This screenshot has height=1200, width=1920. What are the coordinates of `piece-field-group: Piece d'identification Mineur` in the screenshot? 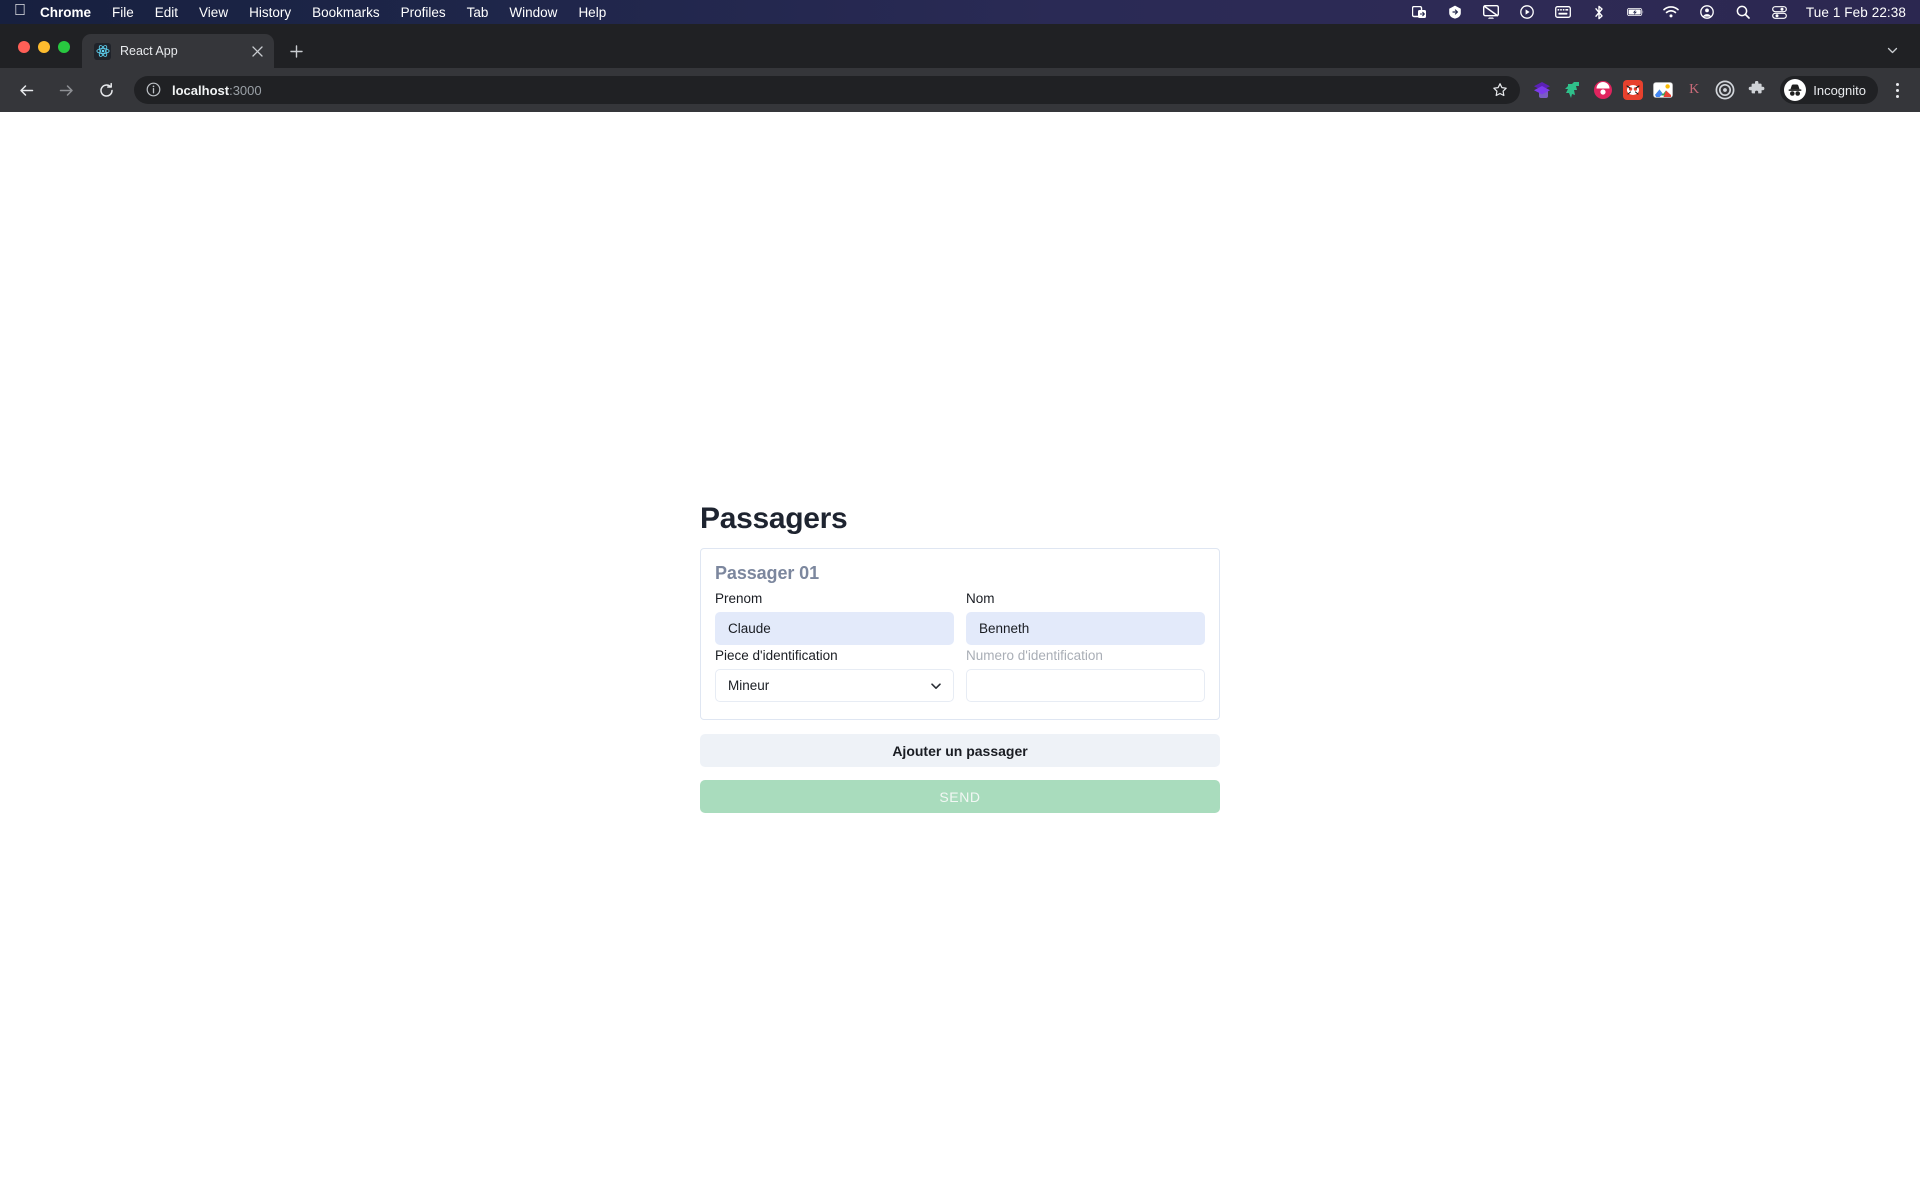 It's located at (834, 673).